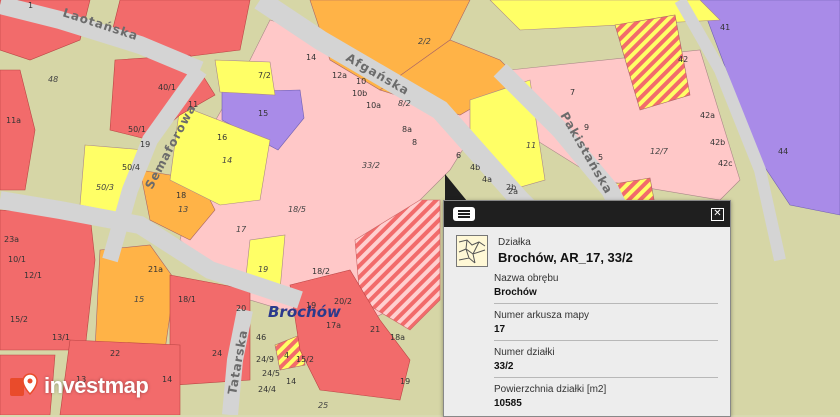 The height and width of the screenshot is (417, 840). What do you see at coordinates (404, 103) in the screenshot?
I see `plot-number: 8/2` at bounding box center [404, 103].